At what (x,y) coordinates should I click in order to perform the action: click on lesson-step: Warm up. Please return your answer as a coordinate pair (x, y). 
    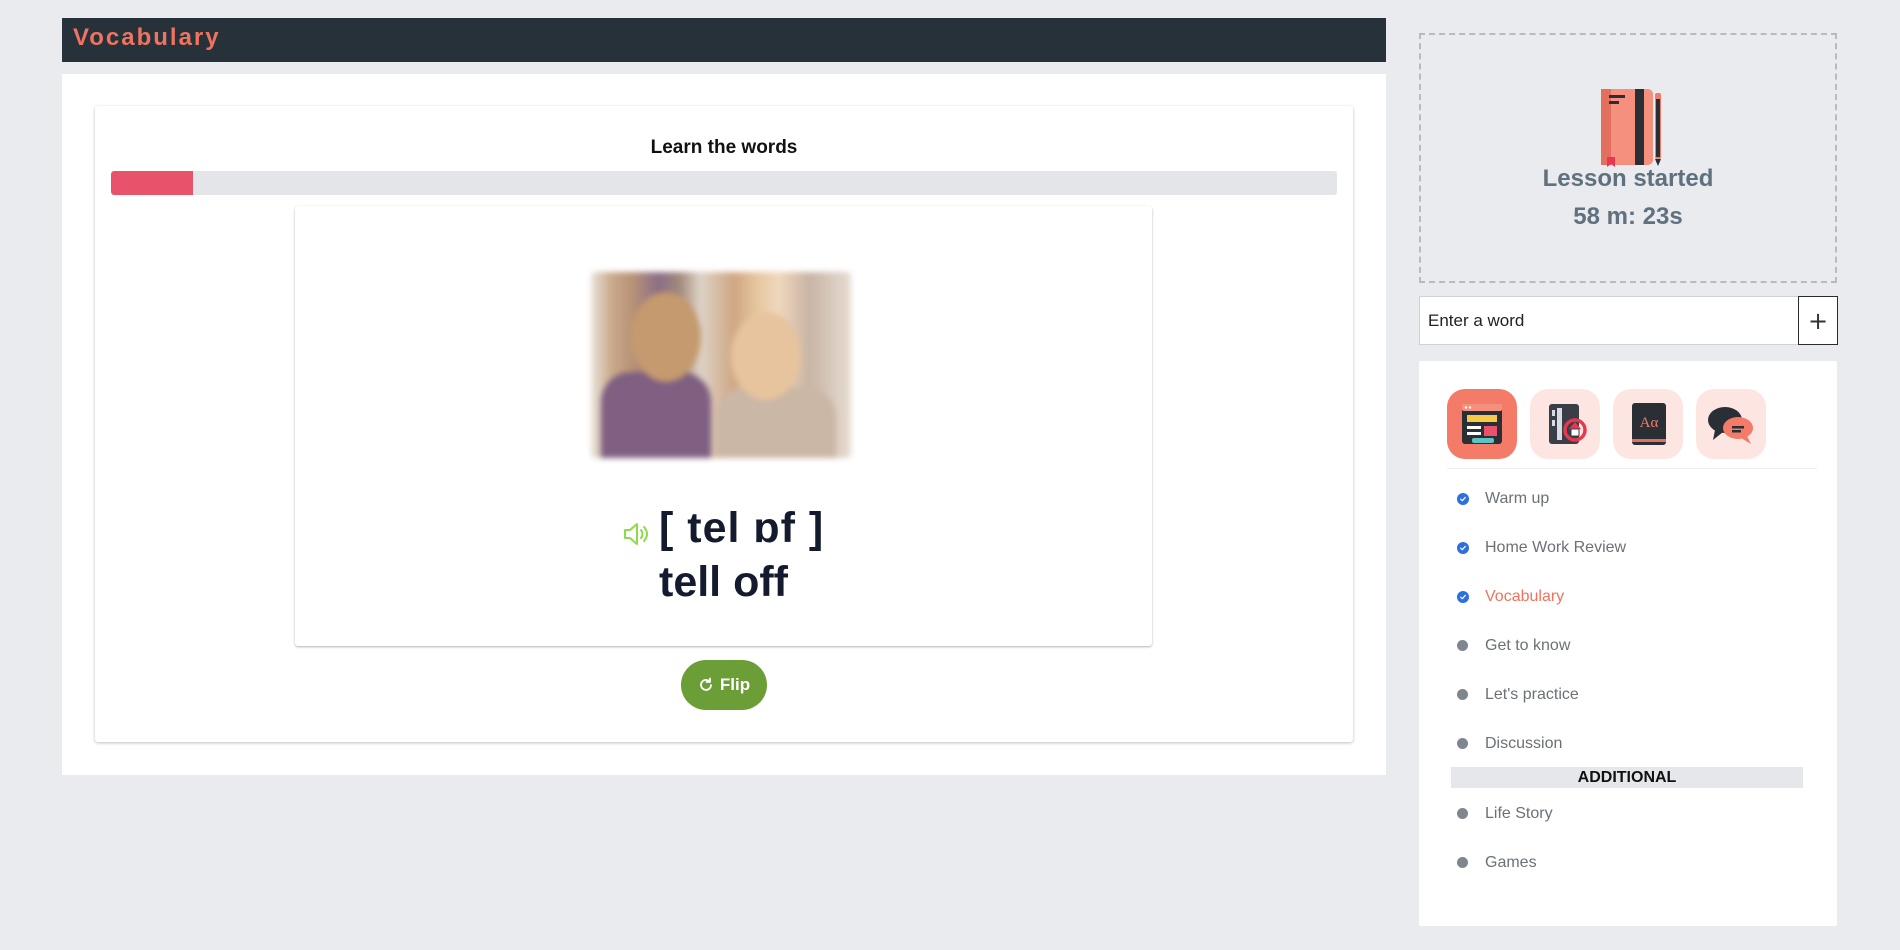
    Looking at the image, I should click on (1631, 498).